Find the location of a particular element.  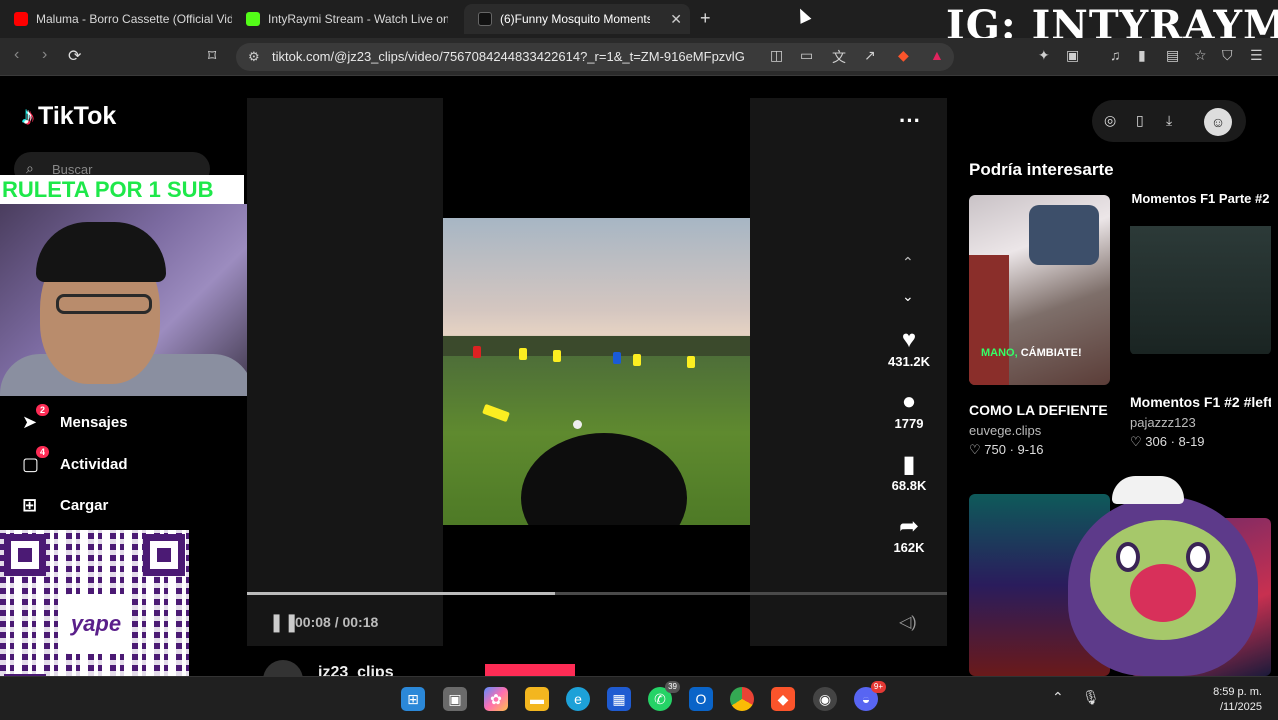

sidebar-item-mensajes: ➤ 2 Mensajes is located at coordinates (75, 418).